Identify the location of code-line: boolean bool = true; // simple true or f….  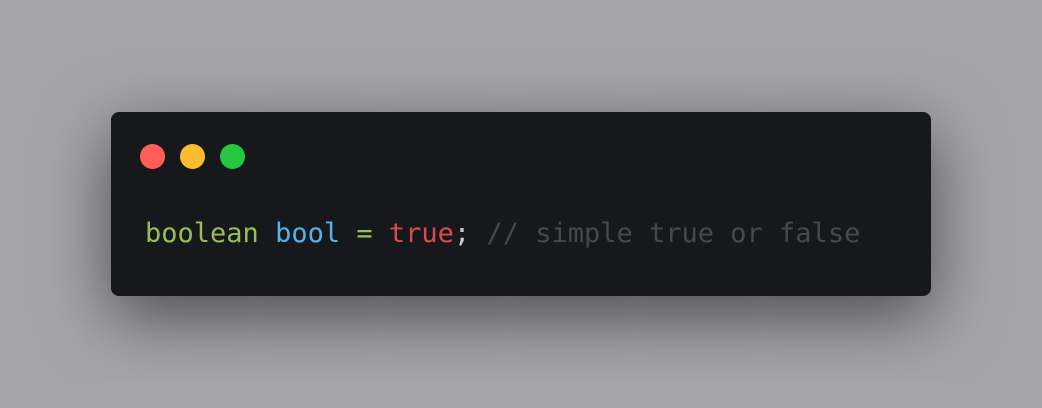
(502, 234).